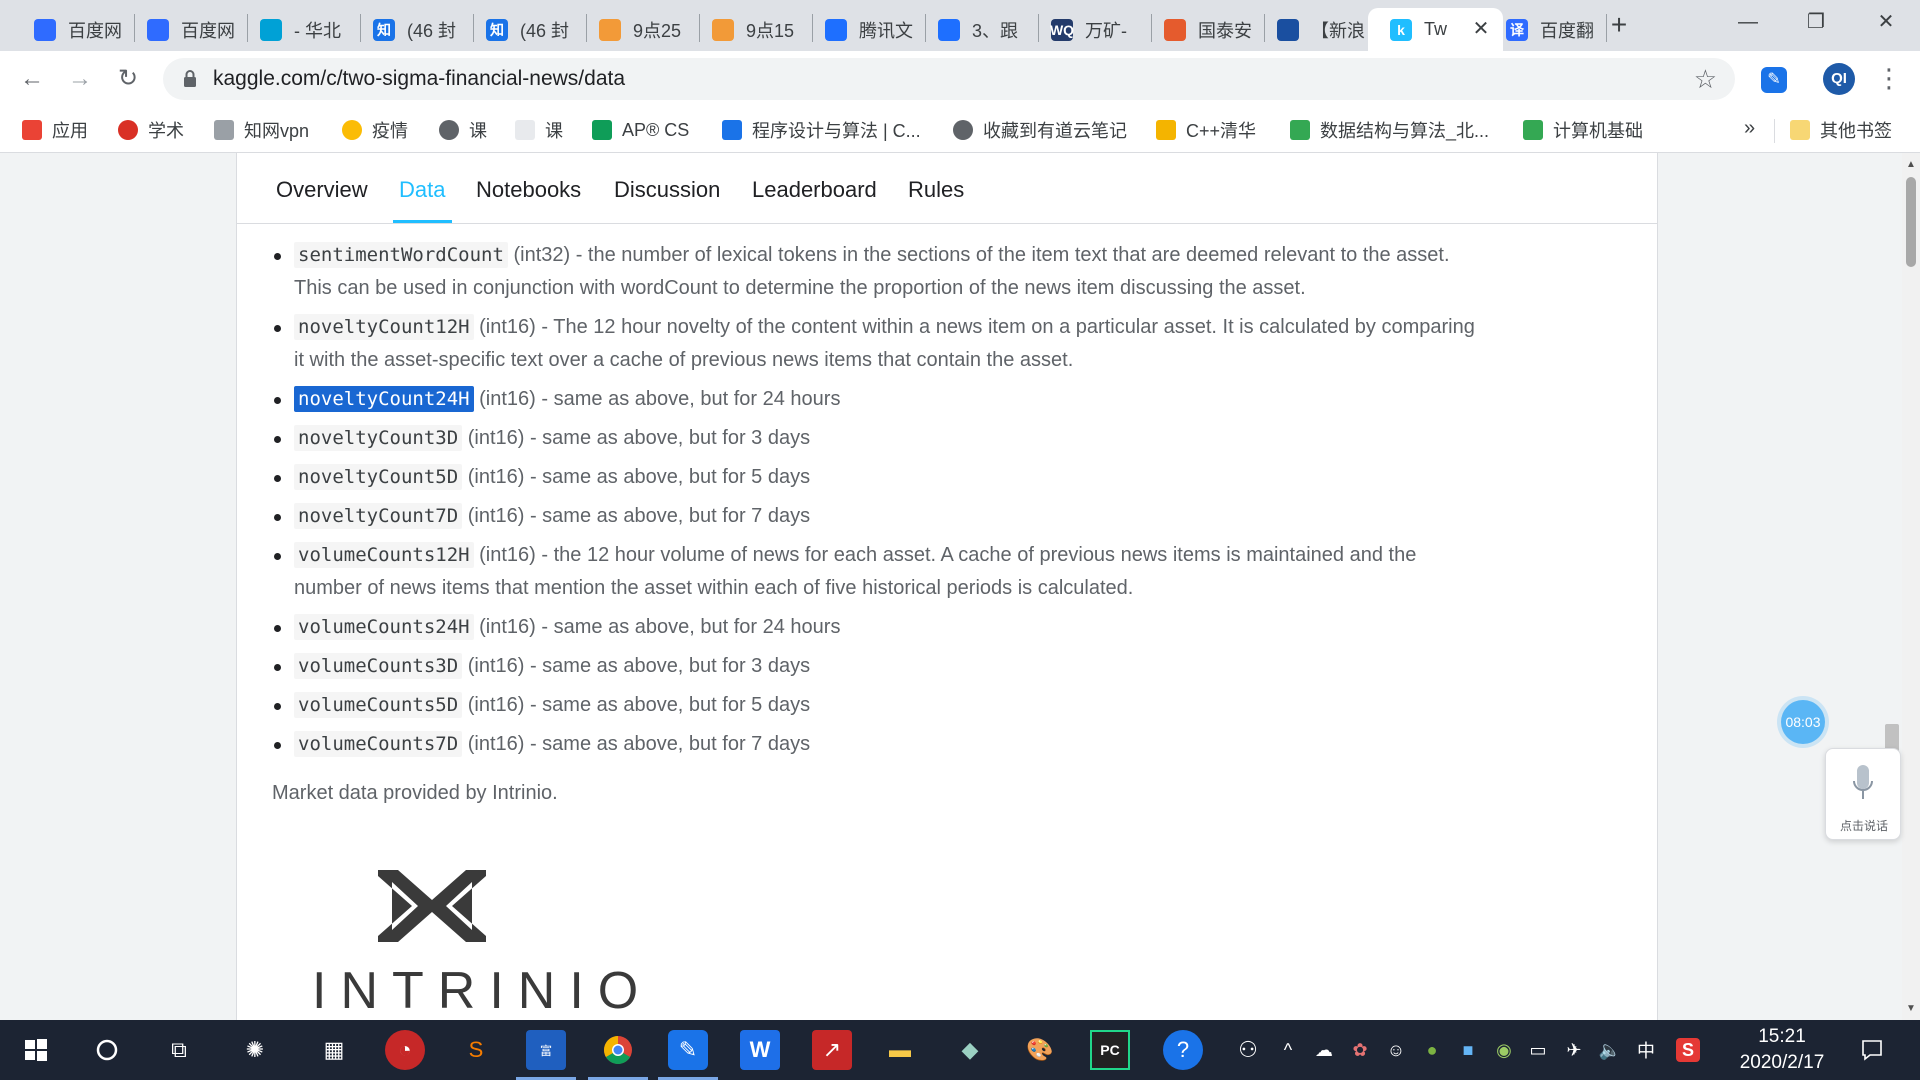 This screenshot has height=1080, width=1920. What do you see at coordinates (255, 1050) in the screenshot?
I see `app-swirl-icon: ✺` at bounding box center [255, 1050].